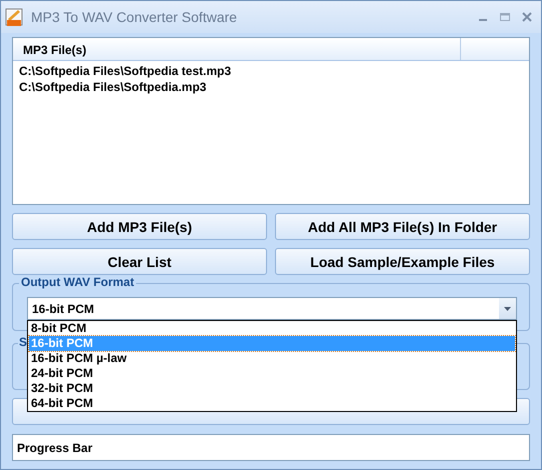  What do you see at coordinates (134, 17) in the screenshot?
I see `window-title: MP3 To WAV Converter Software` at bounding box center [134, 17].